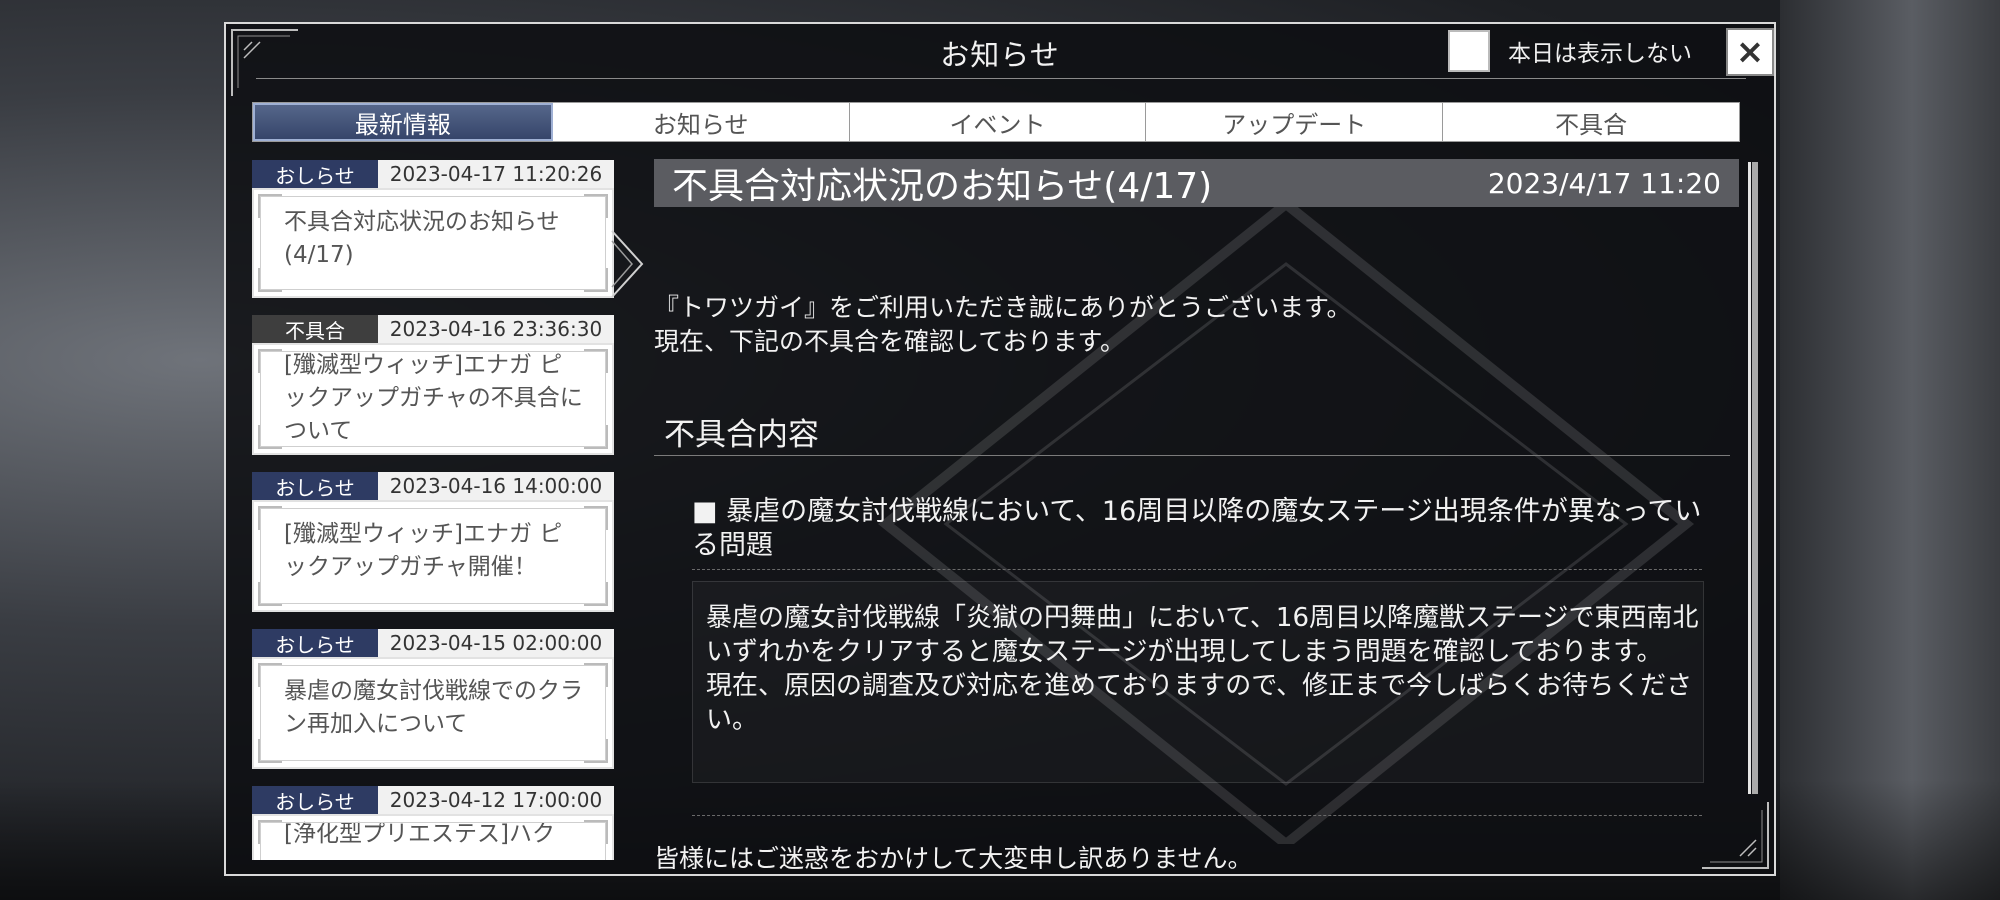 The height and width of the screenshot is (900, 2000). I want to click on post-date: 2023-04-17 11:20:26, so click(496, 174).